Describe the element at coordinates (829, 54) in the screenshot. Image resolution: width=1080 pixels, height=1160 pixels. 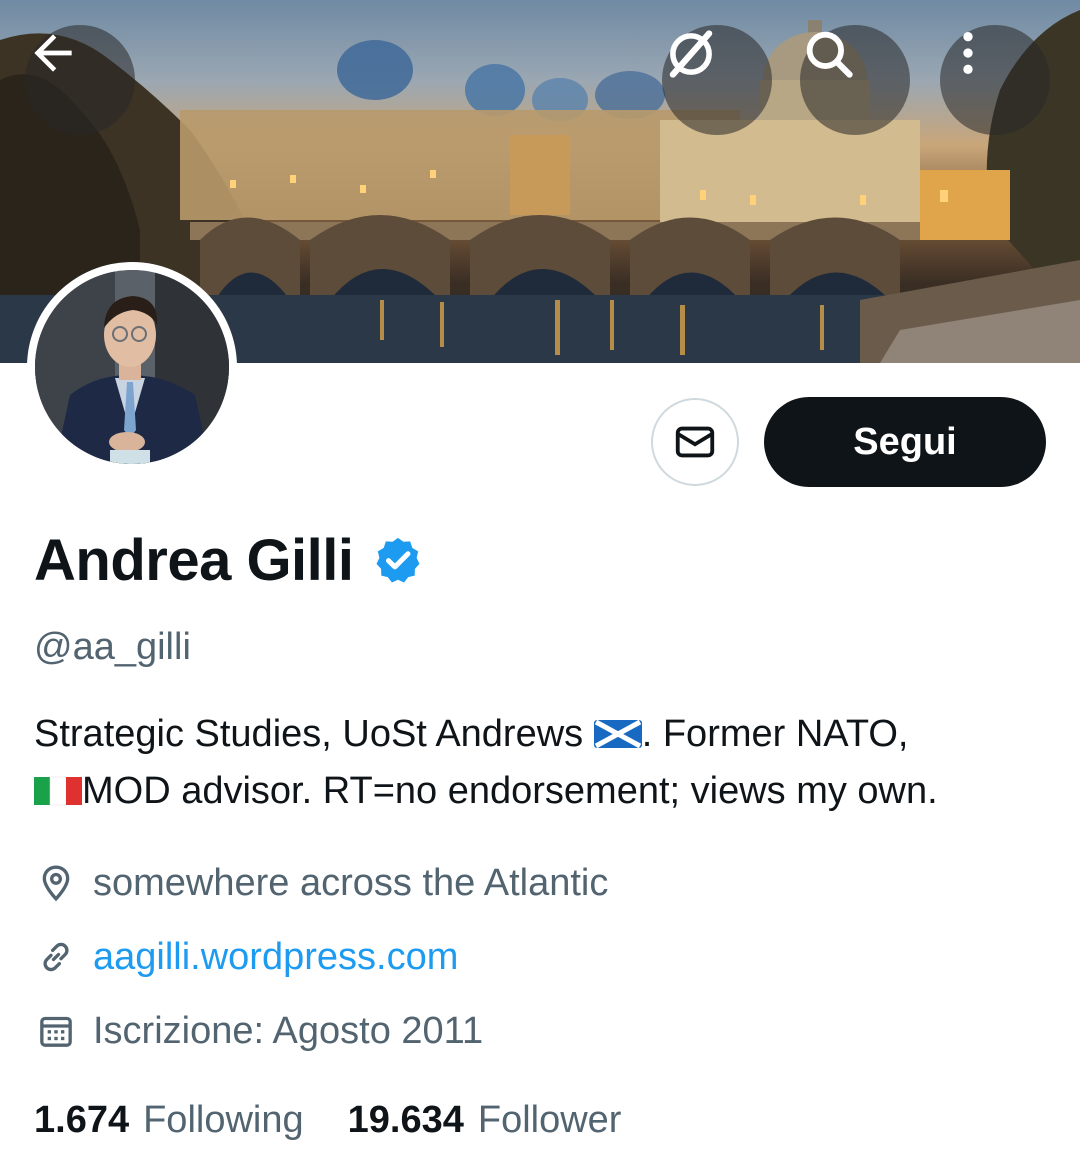
I see `search-icon` at that location.